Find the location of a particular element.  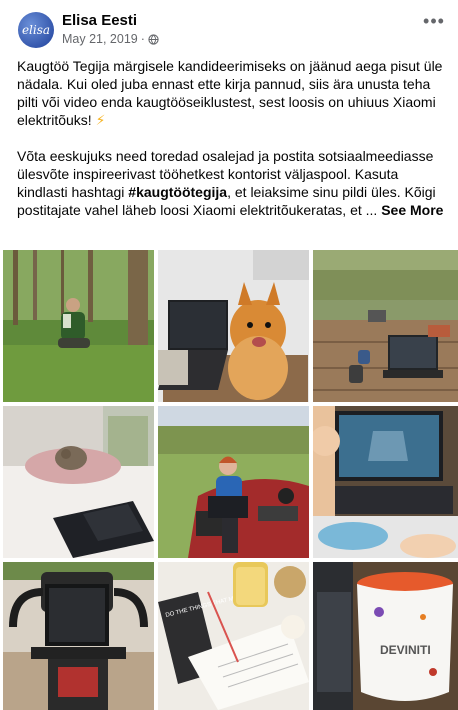

avatar-logo-text: elisa is located at coordinates (36, 30).